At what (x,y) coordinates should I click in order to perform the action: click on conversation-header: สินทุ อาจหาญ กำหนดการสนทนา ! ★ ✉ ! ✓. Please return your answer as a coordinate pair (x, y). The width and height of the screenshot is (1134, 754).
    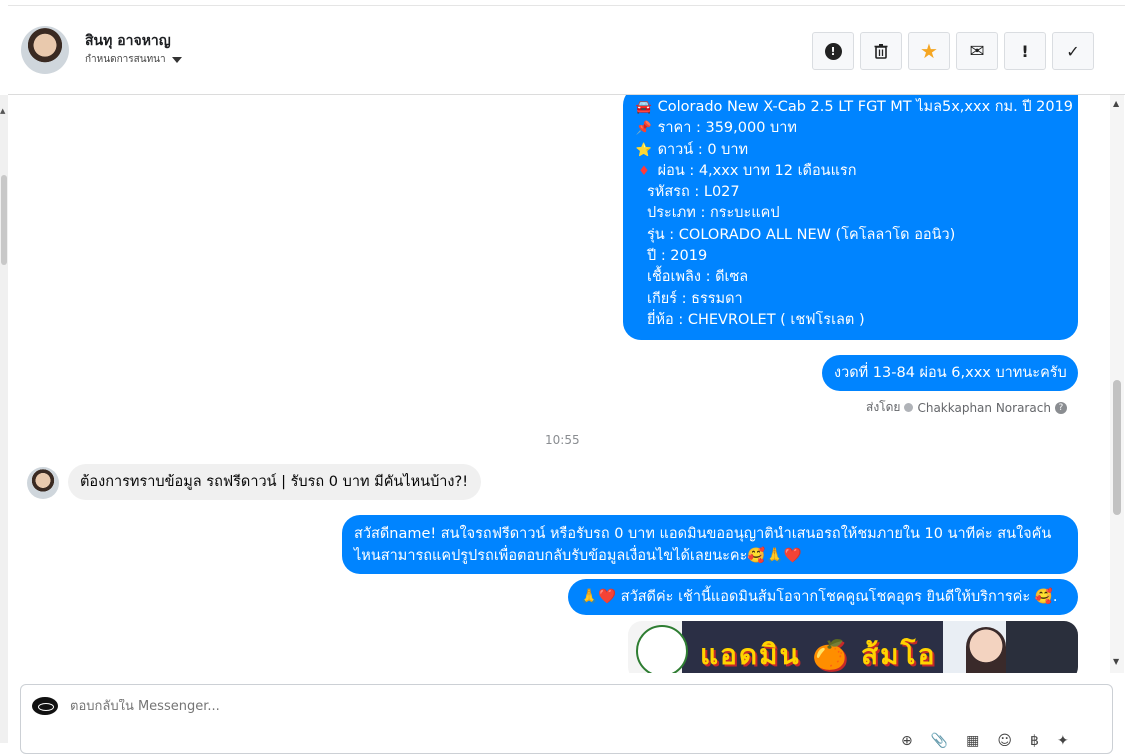
    Looking at the image, I should click on (566, 50).